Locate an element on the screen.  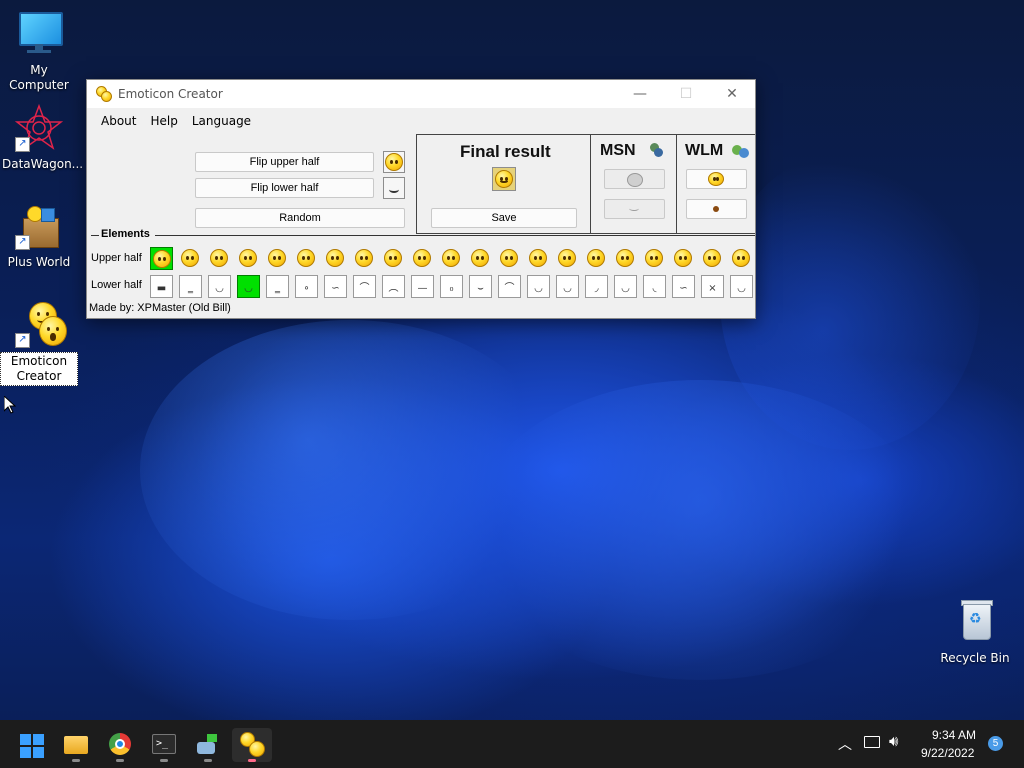
taskbar-emoticon-creator is located at coordinates (252, 745).